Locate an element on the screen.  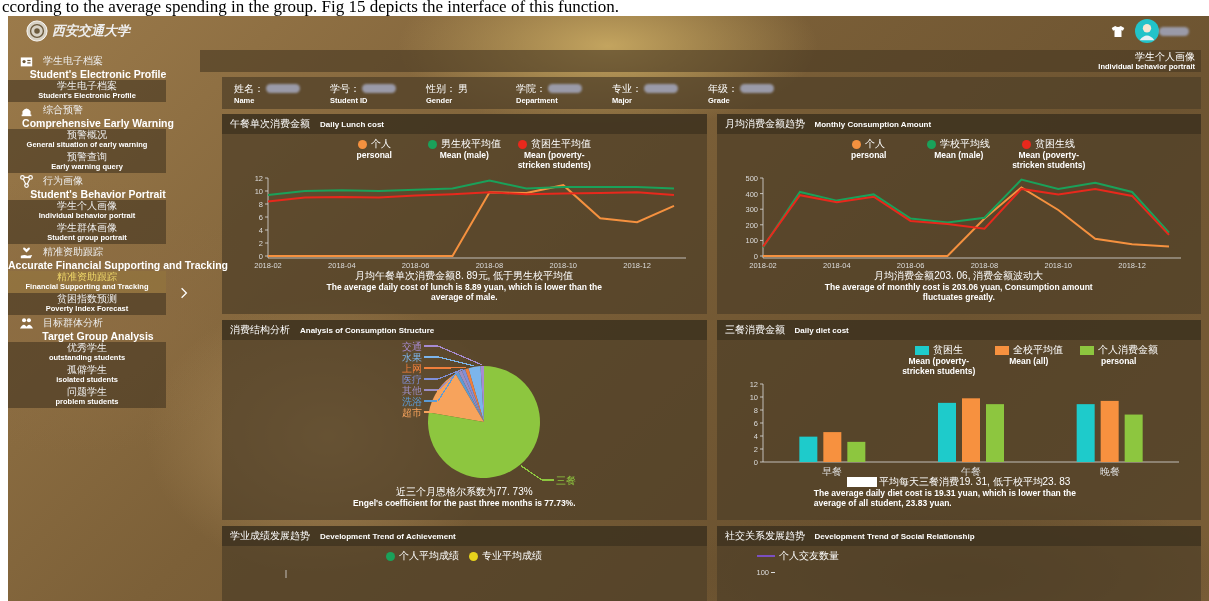
slice-label: 交通 is located at coordinates (412, 346).